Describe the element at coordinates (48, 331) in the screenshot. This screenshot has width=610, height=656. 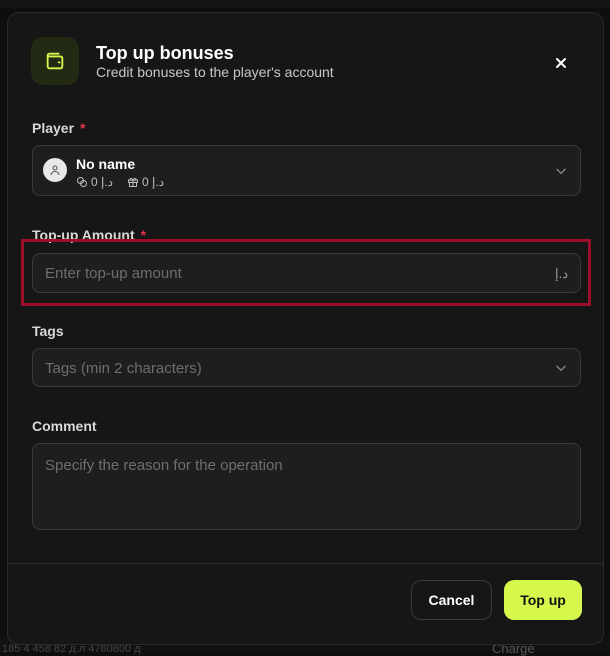
I see `tags-label: Tags` at that location.